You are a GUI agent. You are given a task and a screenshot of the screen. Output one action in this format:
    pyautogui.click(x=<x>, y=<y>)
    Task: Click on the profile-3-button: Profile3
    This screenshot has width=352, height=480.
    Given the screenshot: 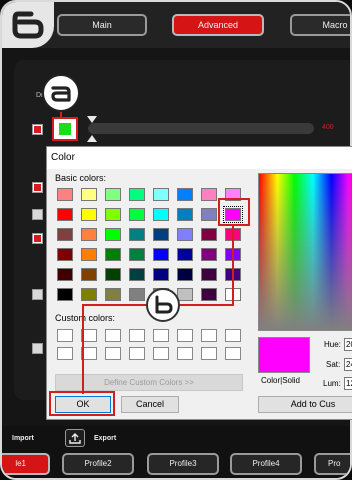 What is the action you would take?
    pyautogui.click(x=183, y=464)
    